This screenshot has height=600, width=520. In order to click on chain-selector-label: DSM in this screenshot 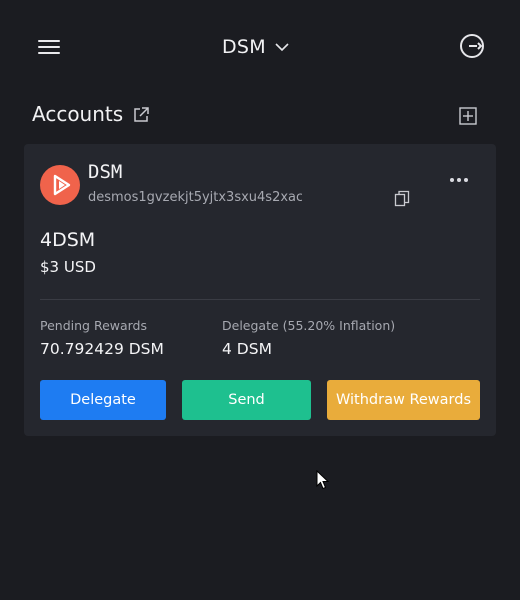, I will do `click(244, 47)`.